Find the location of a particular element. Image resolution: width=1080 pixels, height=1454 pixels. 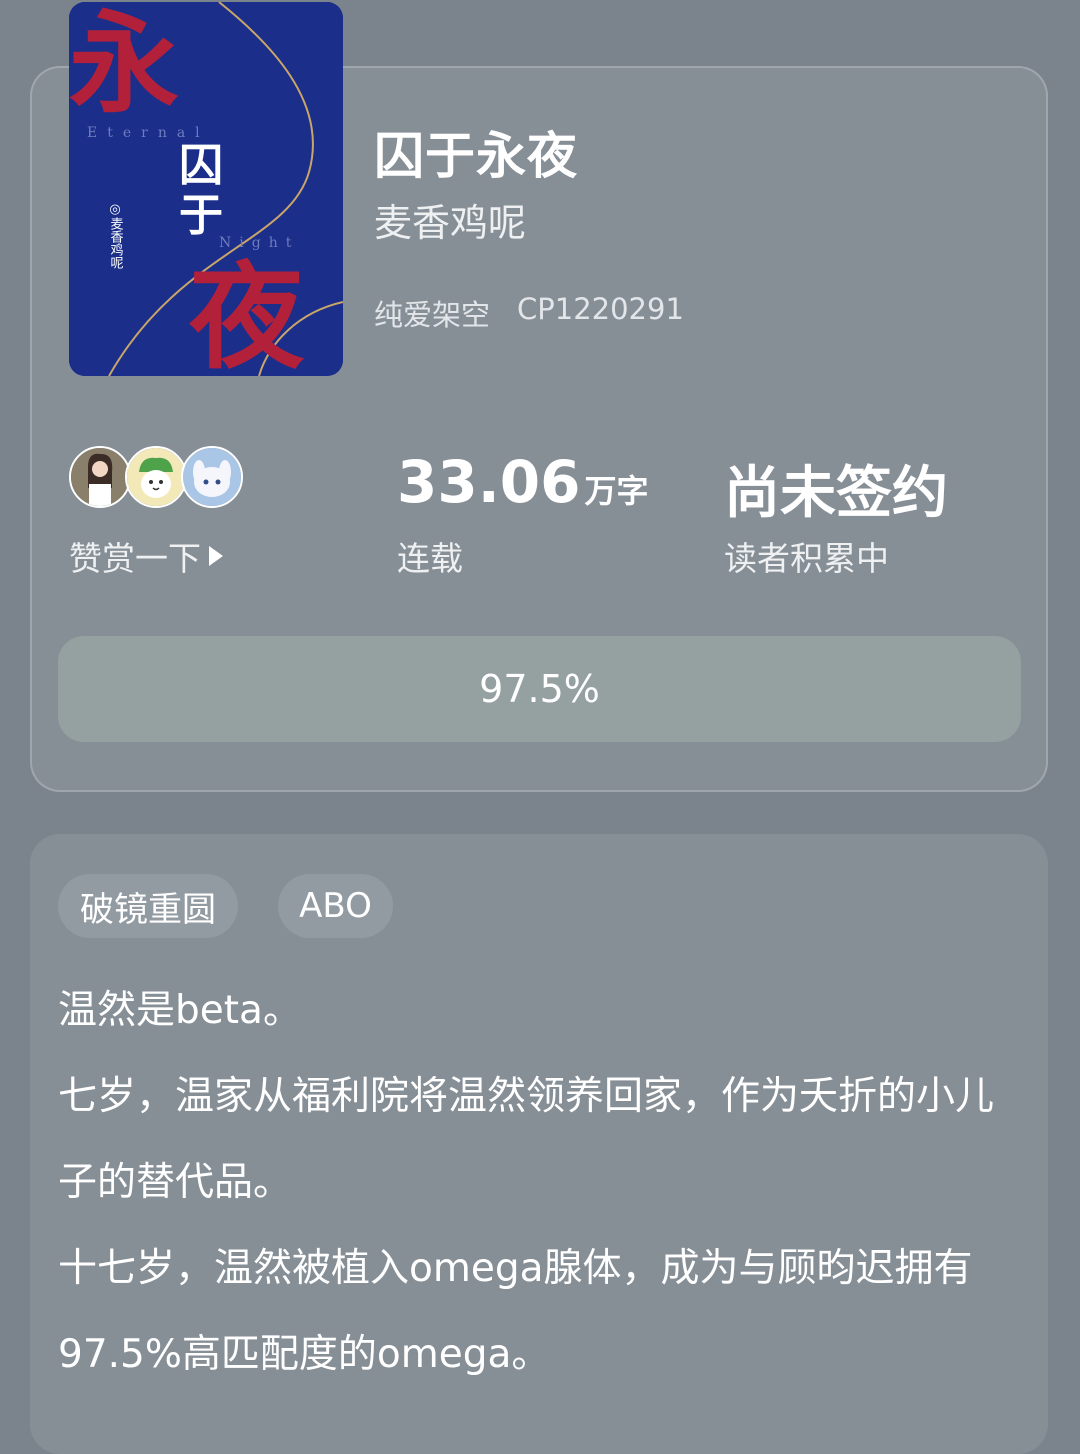

svg-text: 囚 is located at coordinates (201, 165).